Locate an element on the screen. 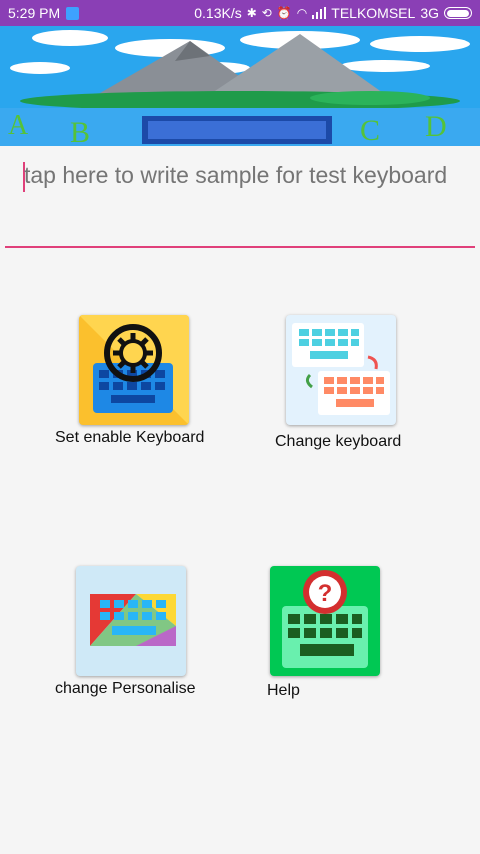  status-time: 5:29 PM is located at coordinates (34, 13).